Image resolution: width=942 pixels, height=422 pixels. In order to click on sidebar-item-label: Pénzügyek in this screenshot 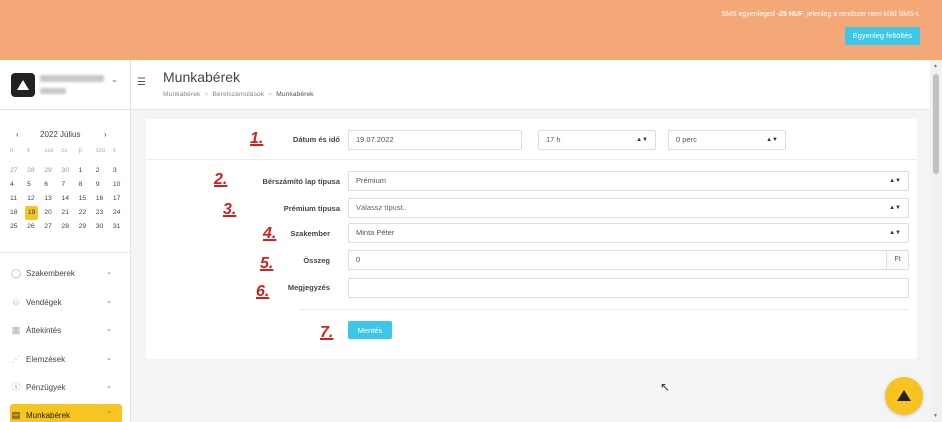, I will do `click(46, 387)`.